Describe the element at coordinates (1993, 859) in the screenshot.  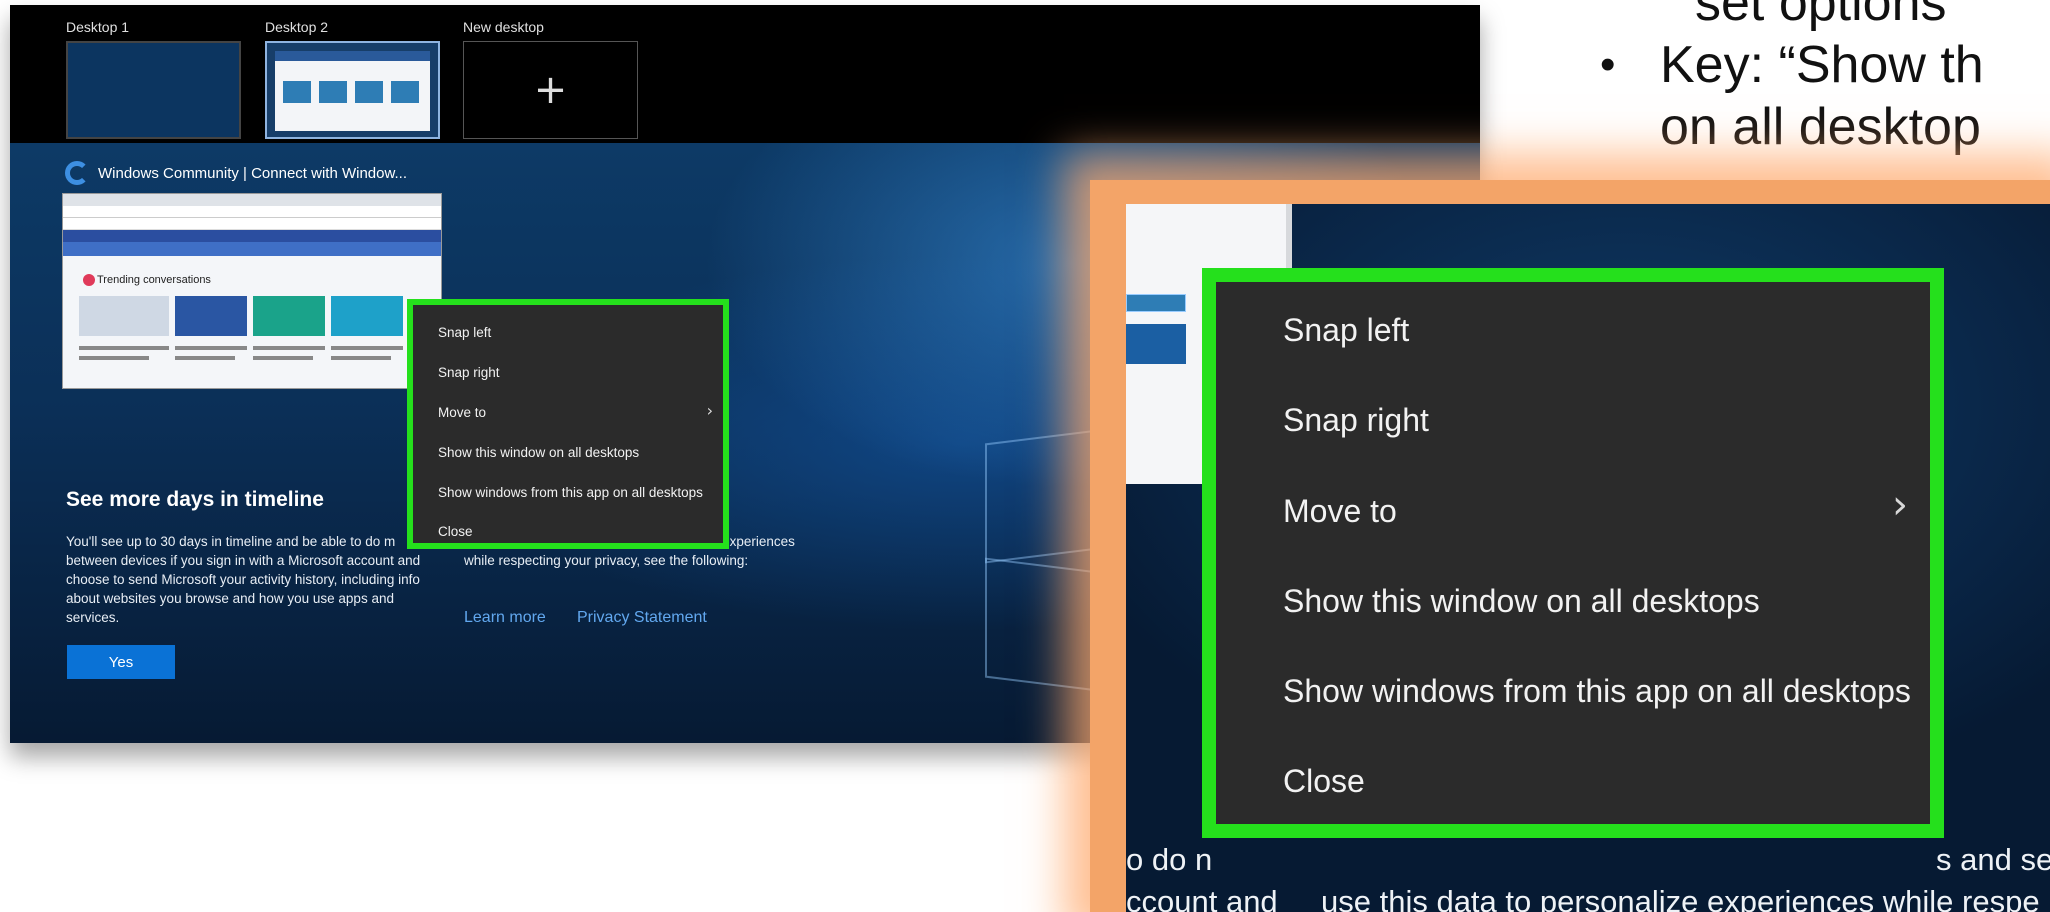
I see `zoom-text-right-top: s and se` at that location.